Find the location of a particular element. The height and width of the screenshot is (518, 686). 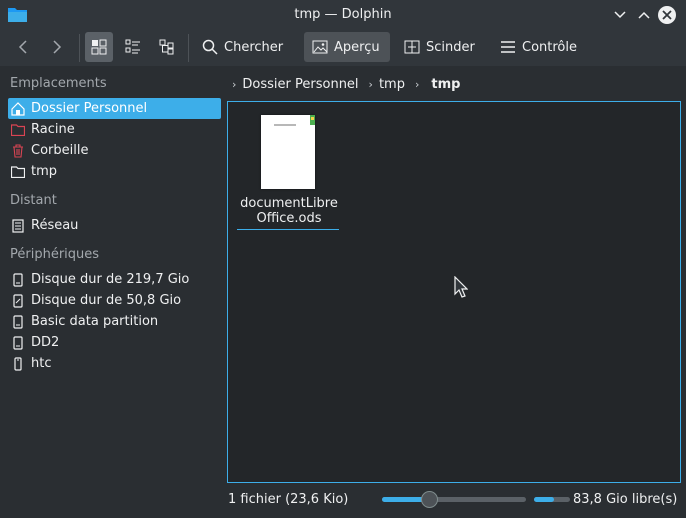

arrow-left-icon is located at coordinates (22, 47).